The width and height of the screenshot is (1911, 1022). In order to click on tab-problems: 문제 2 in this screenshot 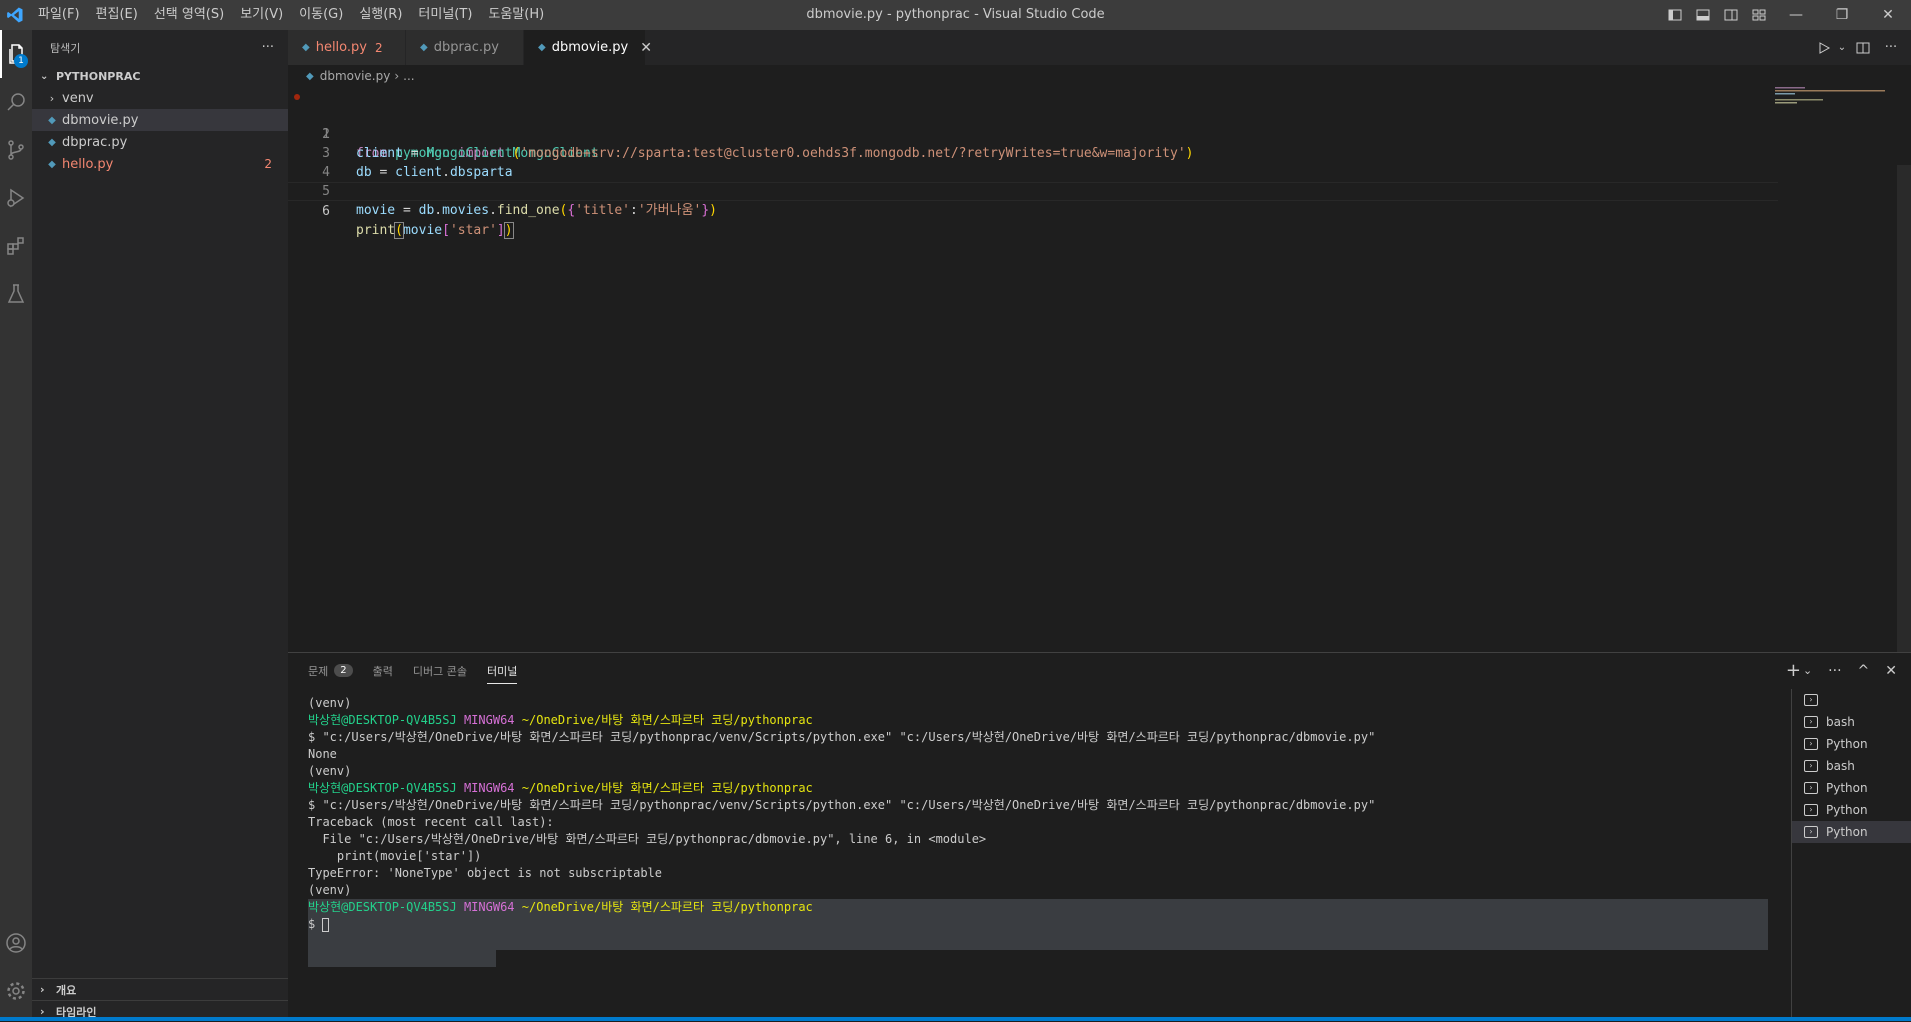, I will do `click(330, 670)`.